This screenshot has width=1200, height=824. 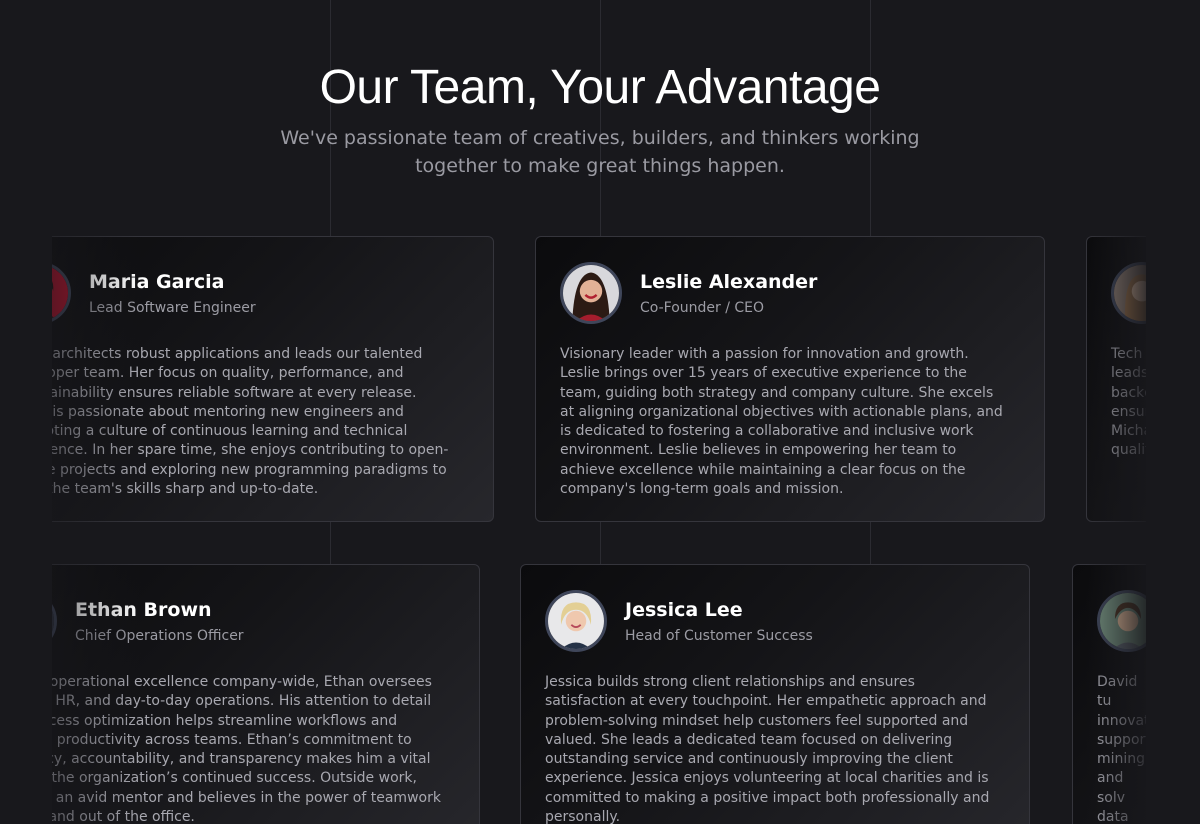 I want to click on member-name: Leslie Alexander, so click(x=728, y=282).